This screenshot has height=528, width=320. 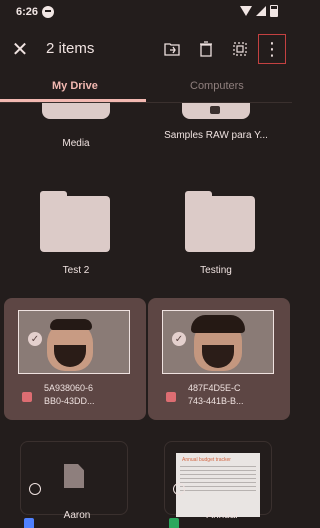 I want to click on signal-icon, so click(x=261, y=11).